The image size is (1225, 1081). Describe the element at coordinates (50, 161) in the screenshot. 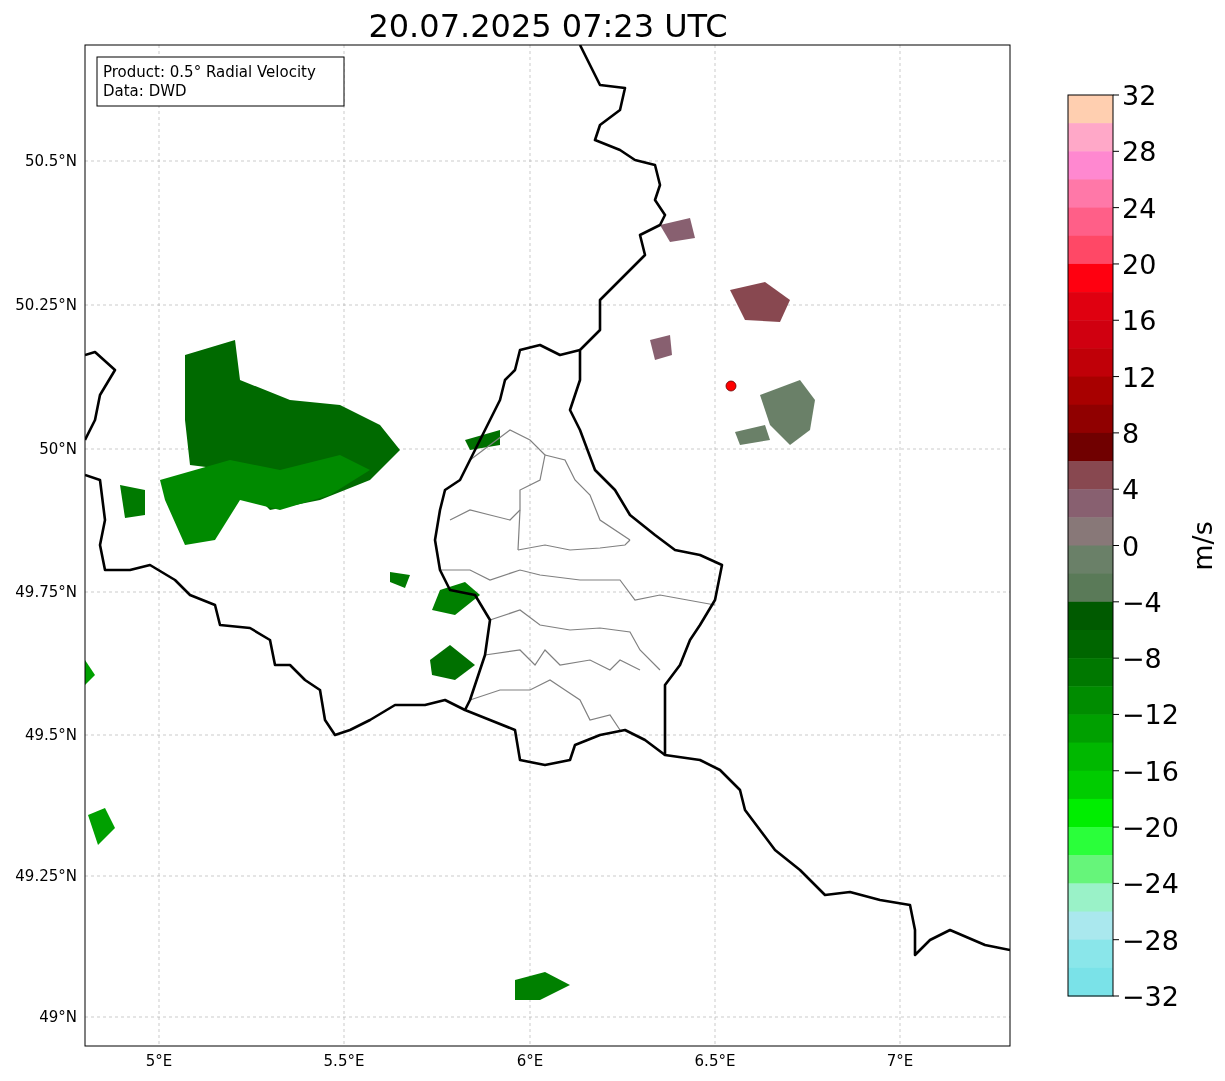

I see `axis-tick-label: 50.5°N` at that location.